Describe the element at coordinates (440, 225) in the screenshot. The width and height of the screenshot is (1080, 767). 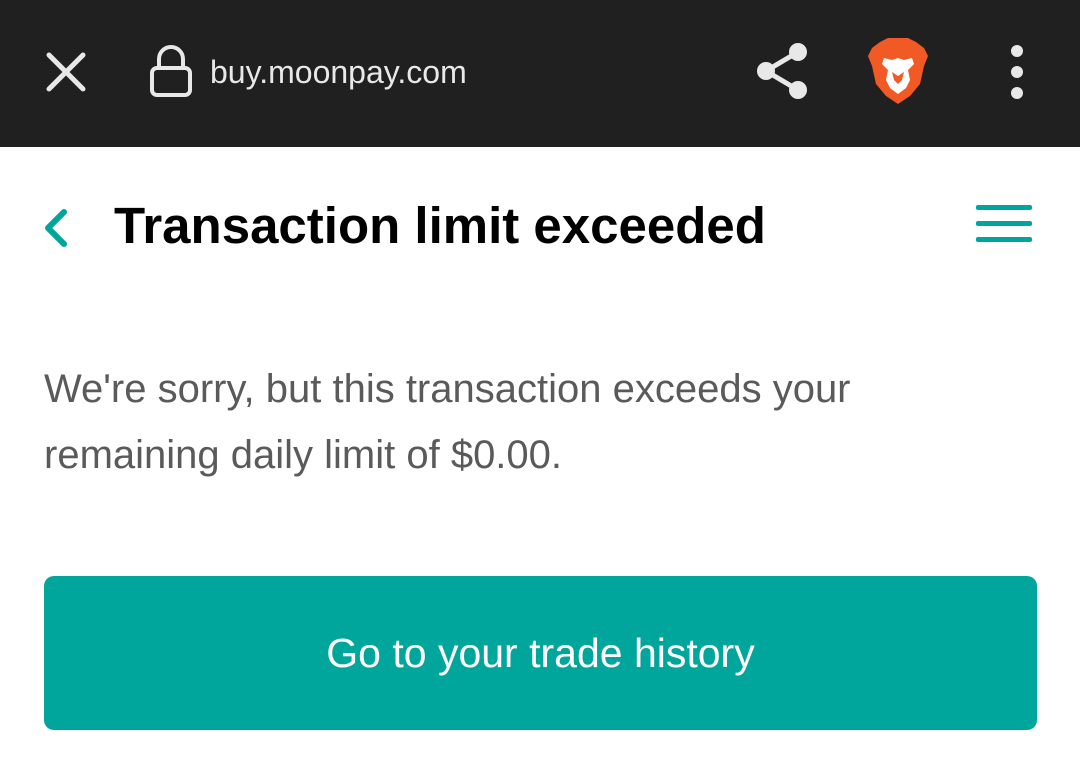
I see `page-title: Transaction limit exceeded` at that location.